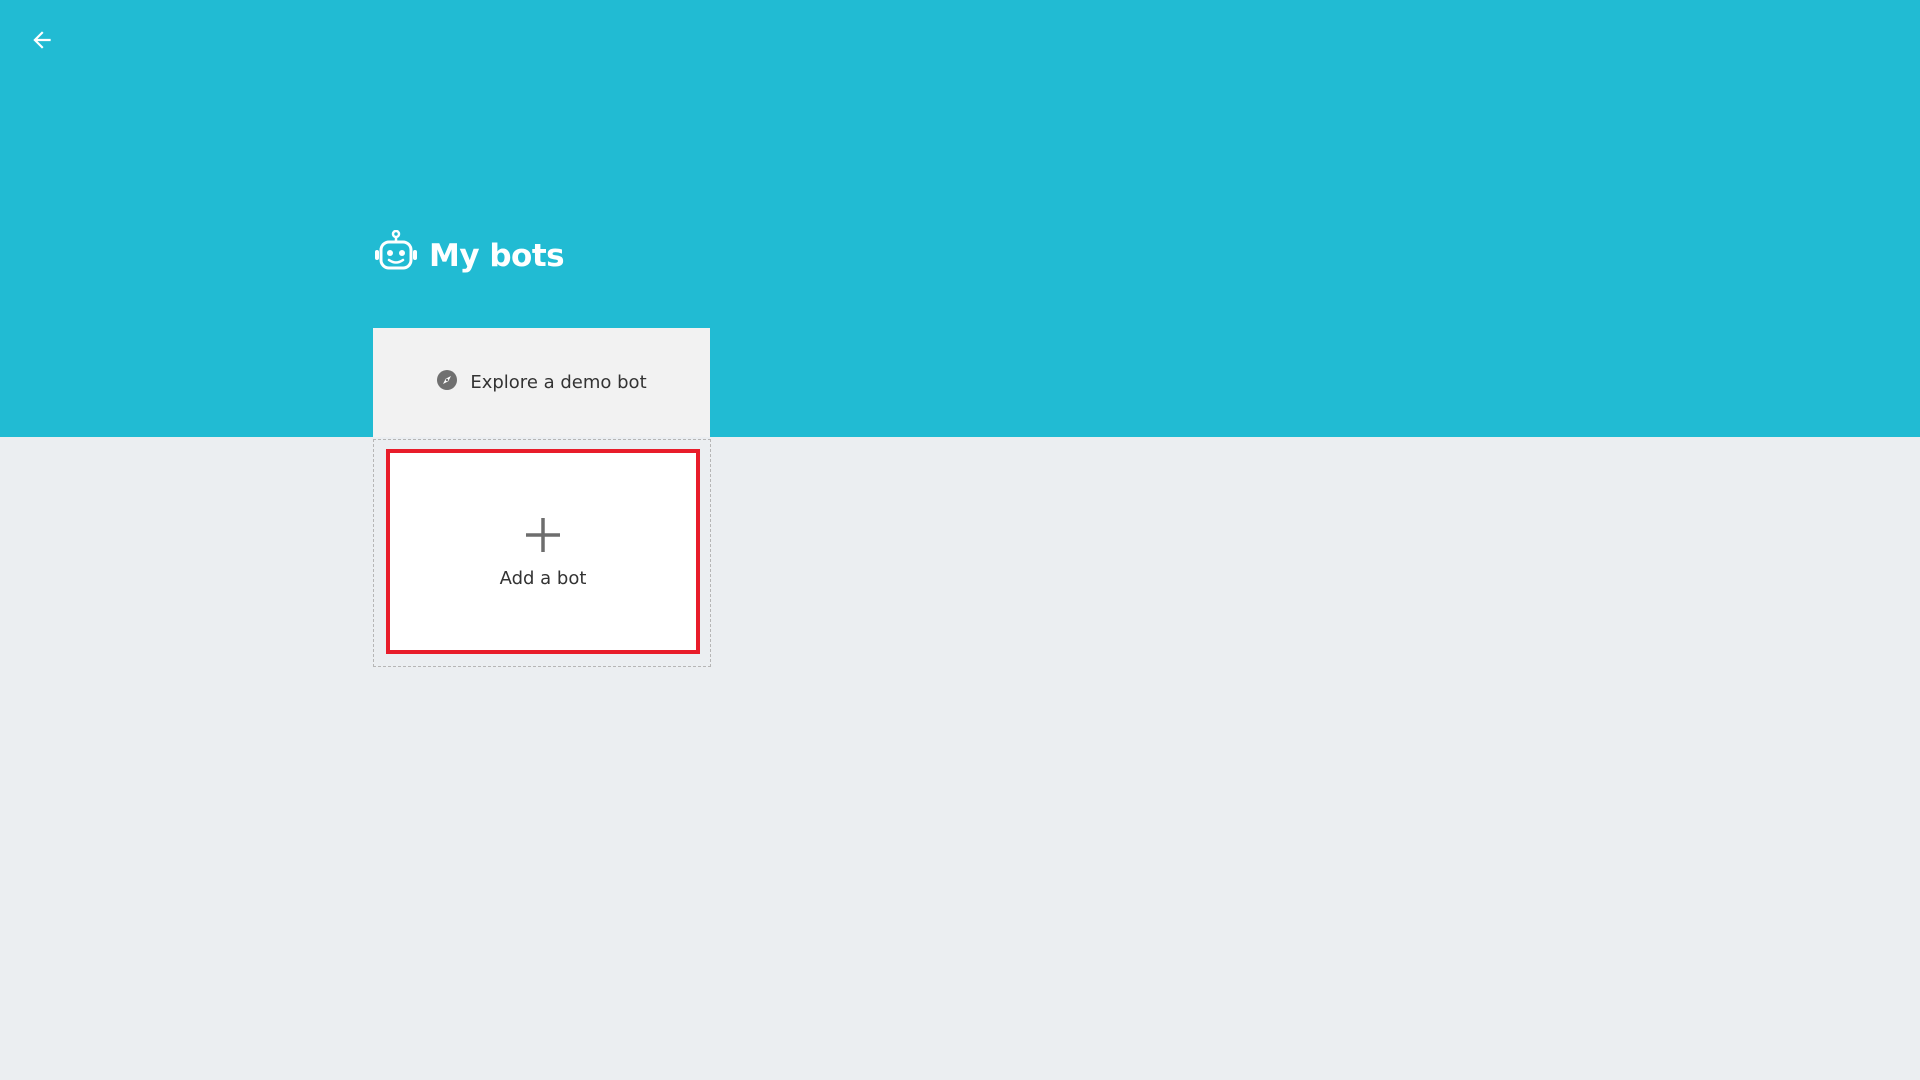 The image size is (1920, 1080). I want to click on back-button, so click(42, 42).